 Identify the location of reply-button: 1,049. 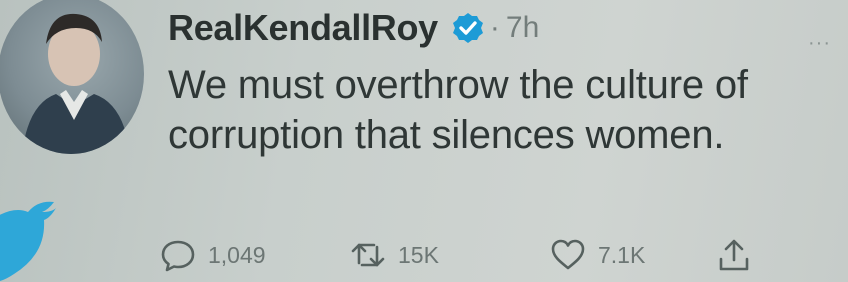
(213, 255).